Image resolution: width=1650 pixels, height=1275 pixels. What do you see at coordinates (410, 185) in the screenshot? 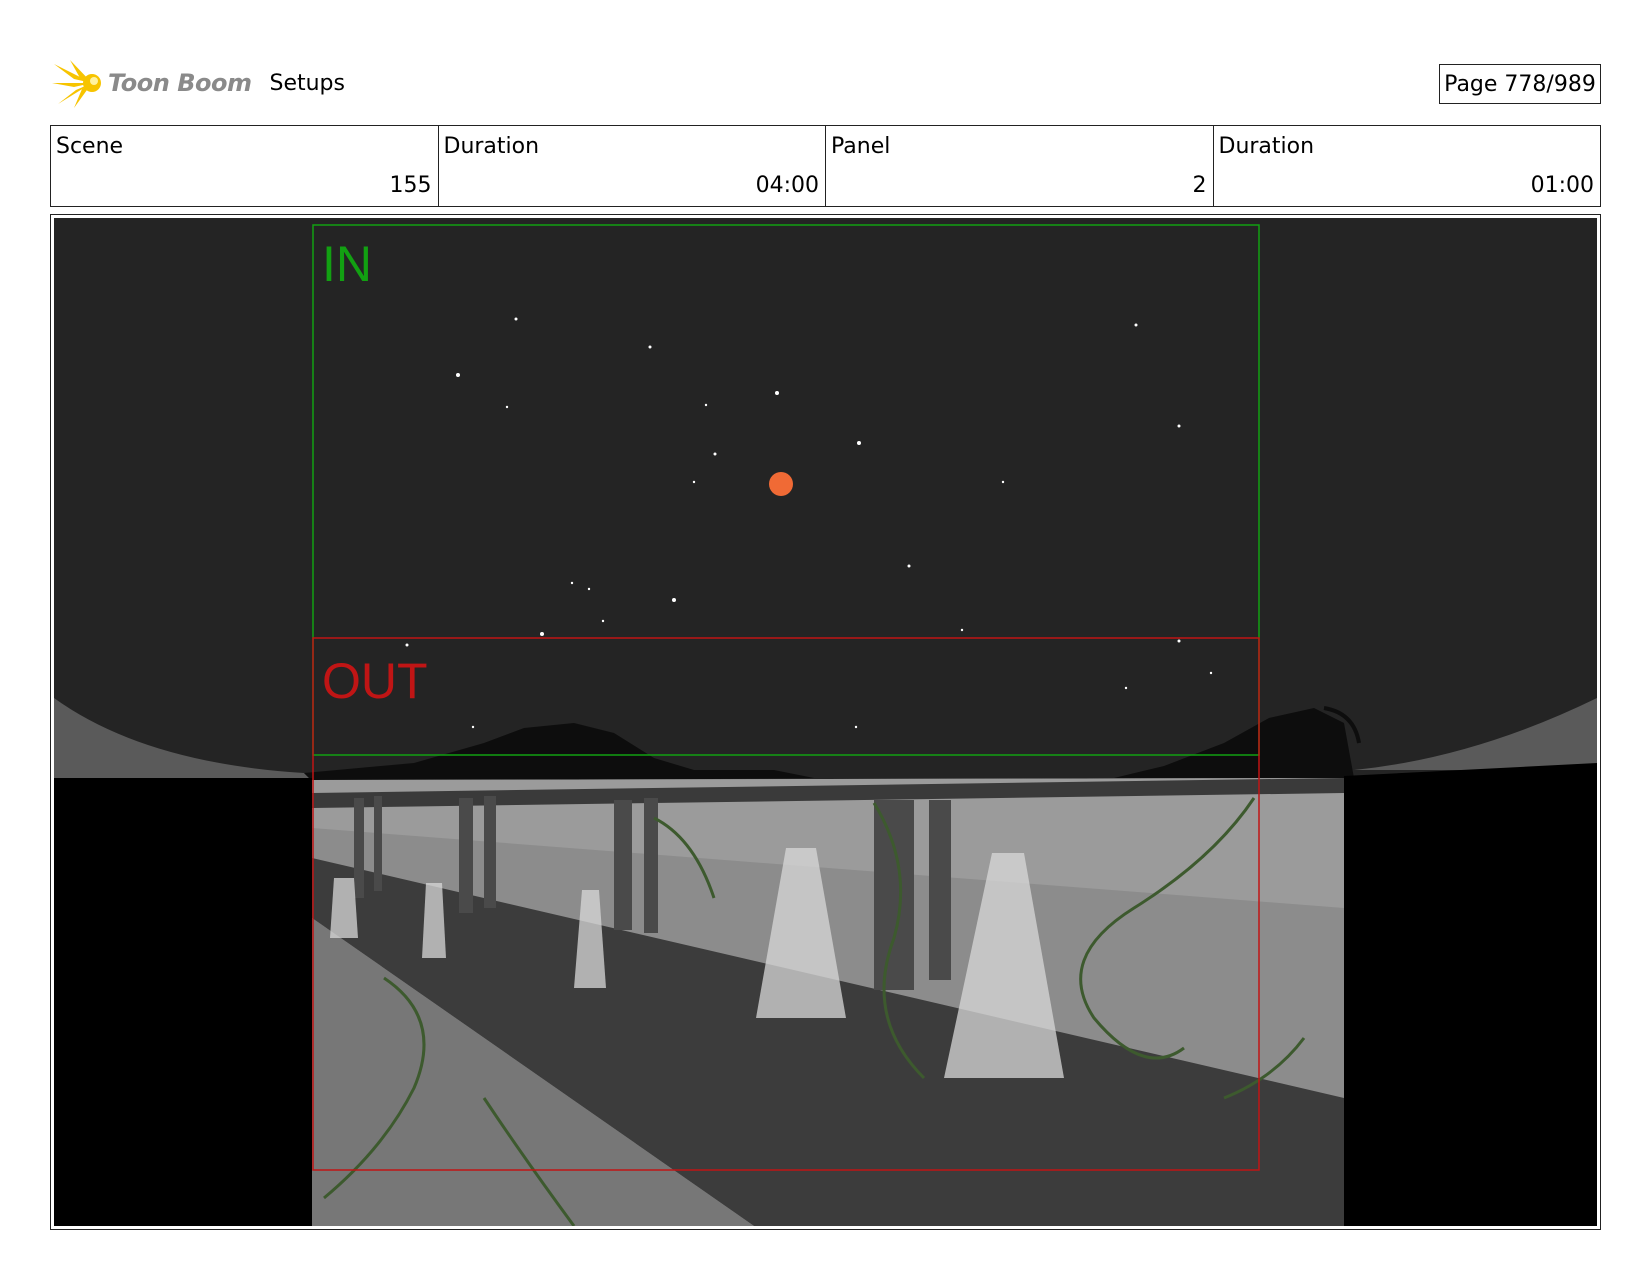
I see `scene-value: 155` at bounding box center [410, 185].